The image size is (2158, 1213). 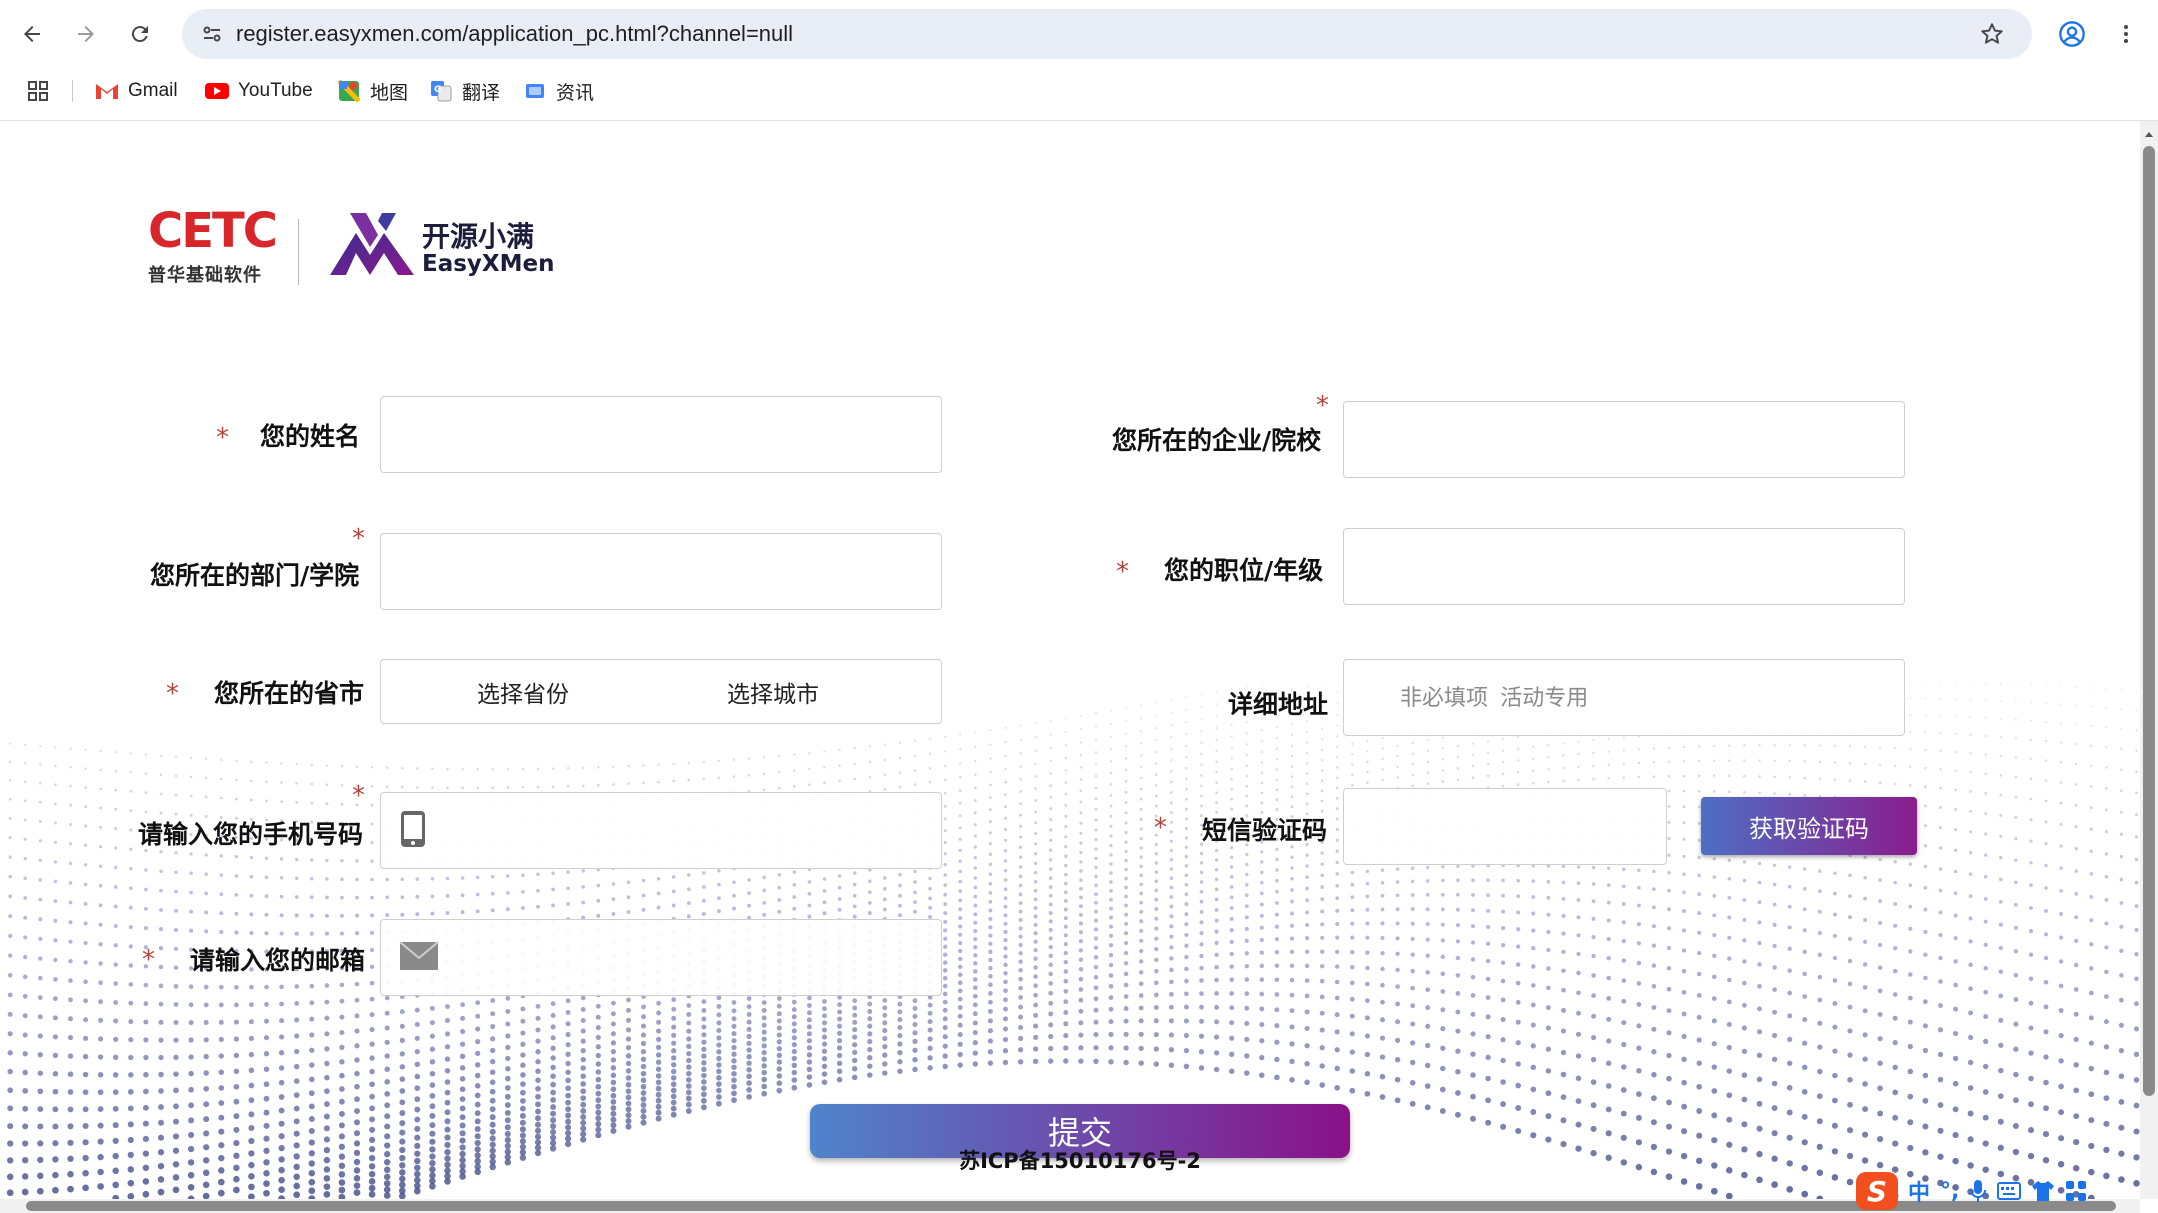 I want to click on name-input, so click(x=661, y=434).